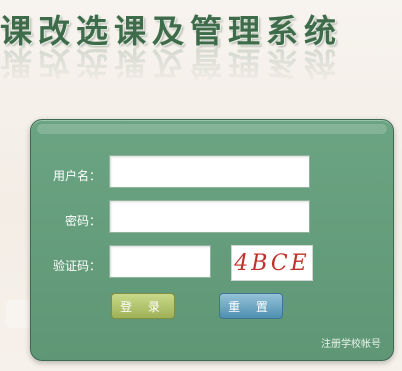  Describe the element at coordinates (351, 342) in the screenshot. I see `register-school-account-link: 注册学校帐号` at that location.